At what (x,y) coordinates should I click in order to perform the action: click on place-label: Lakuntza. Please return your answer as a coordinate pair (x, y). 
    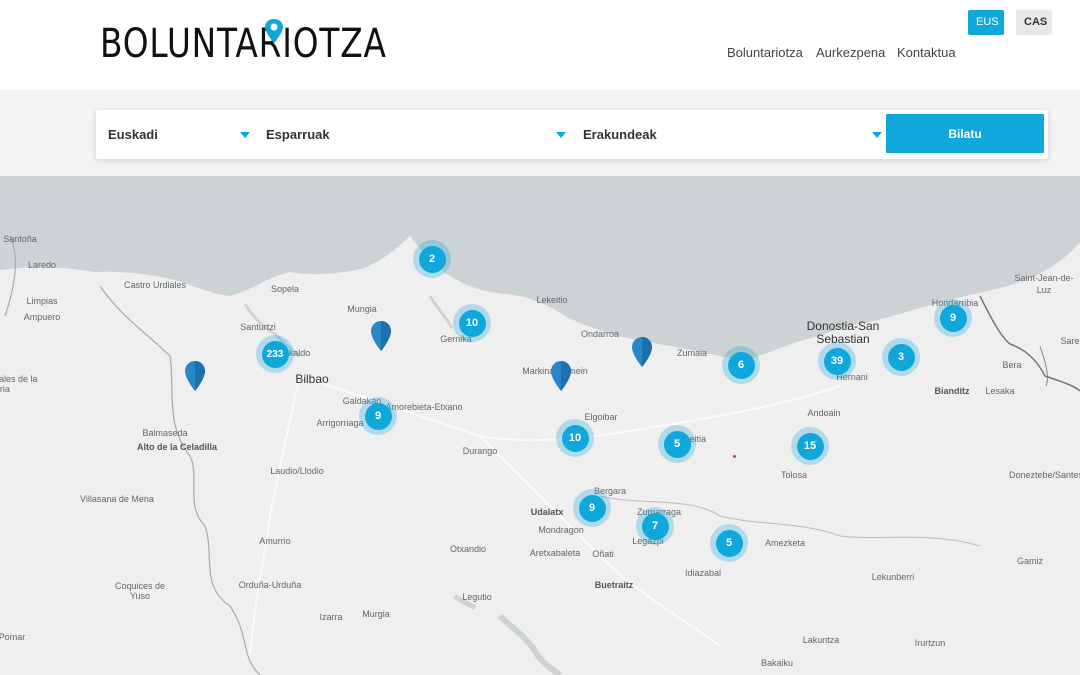
    Looking at the image, I should click on (821, 640).